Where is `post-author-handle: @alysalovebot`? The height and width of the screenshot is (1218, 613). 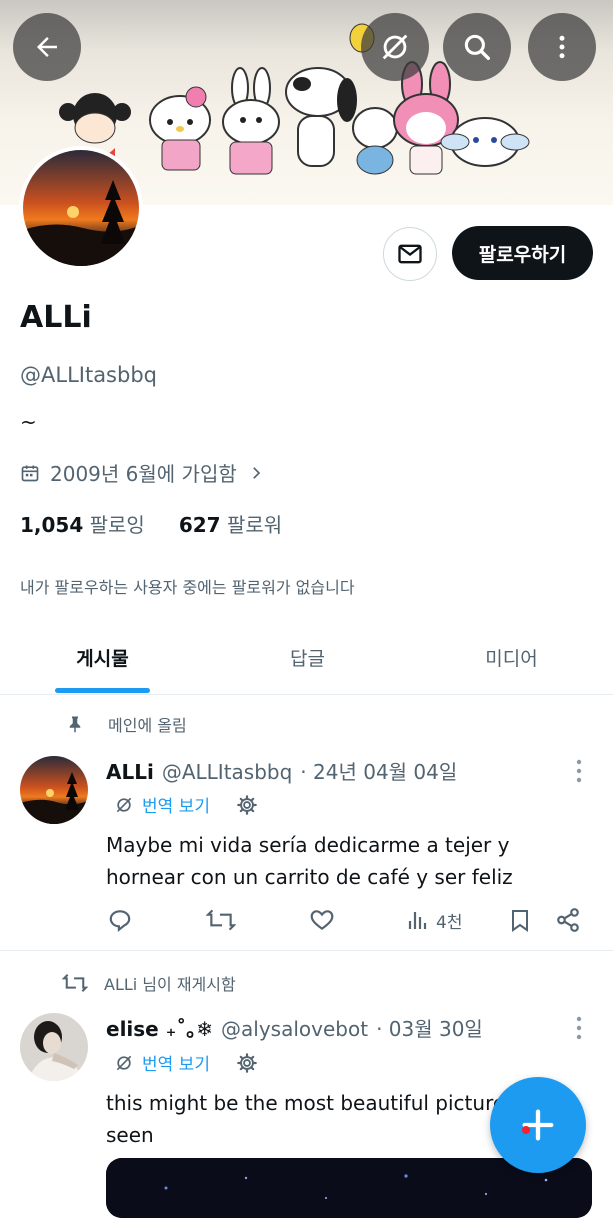 post-author-handle: @alysalovebot is located at coordinates (294, 1029).